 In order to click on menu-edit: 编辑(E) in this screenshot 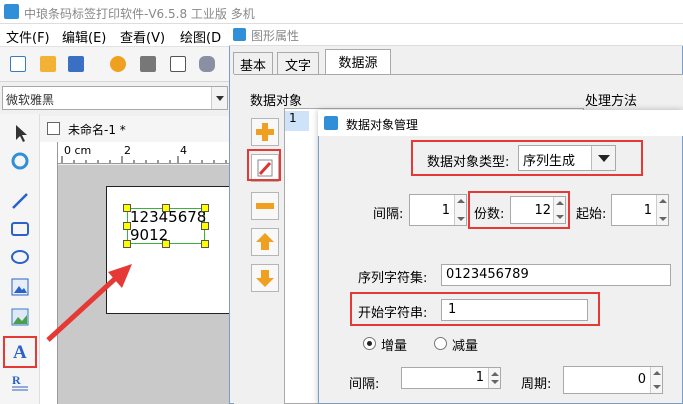, I will do `click(84, 36)`.